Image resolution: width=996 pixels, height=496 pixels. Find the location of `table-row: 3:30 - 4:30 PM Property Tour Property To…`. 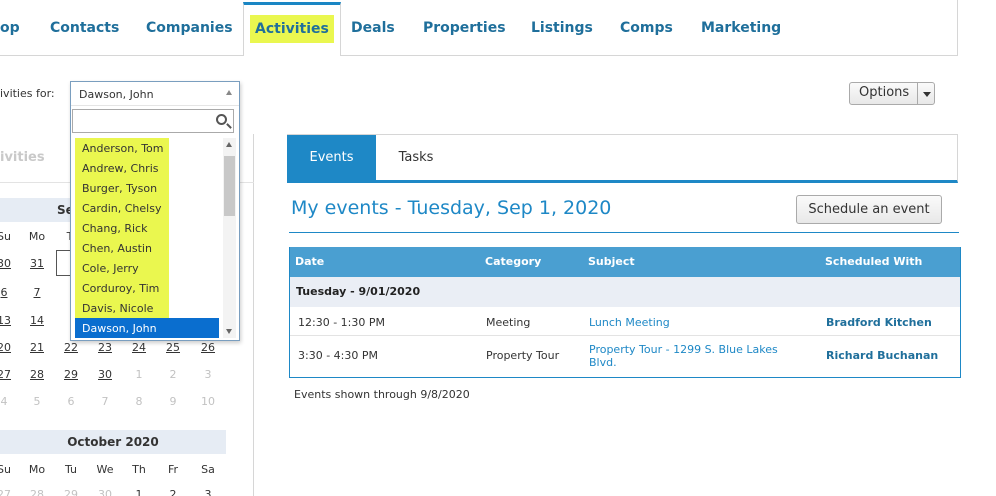

table-row: 3:30 - 4:30 PM Property Tour Property To… is located at coordinates (625, 356).